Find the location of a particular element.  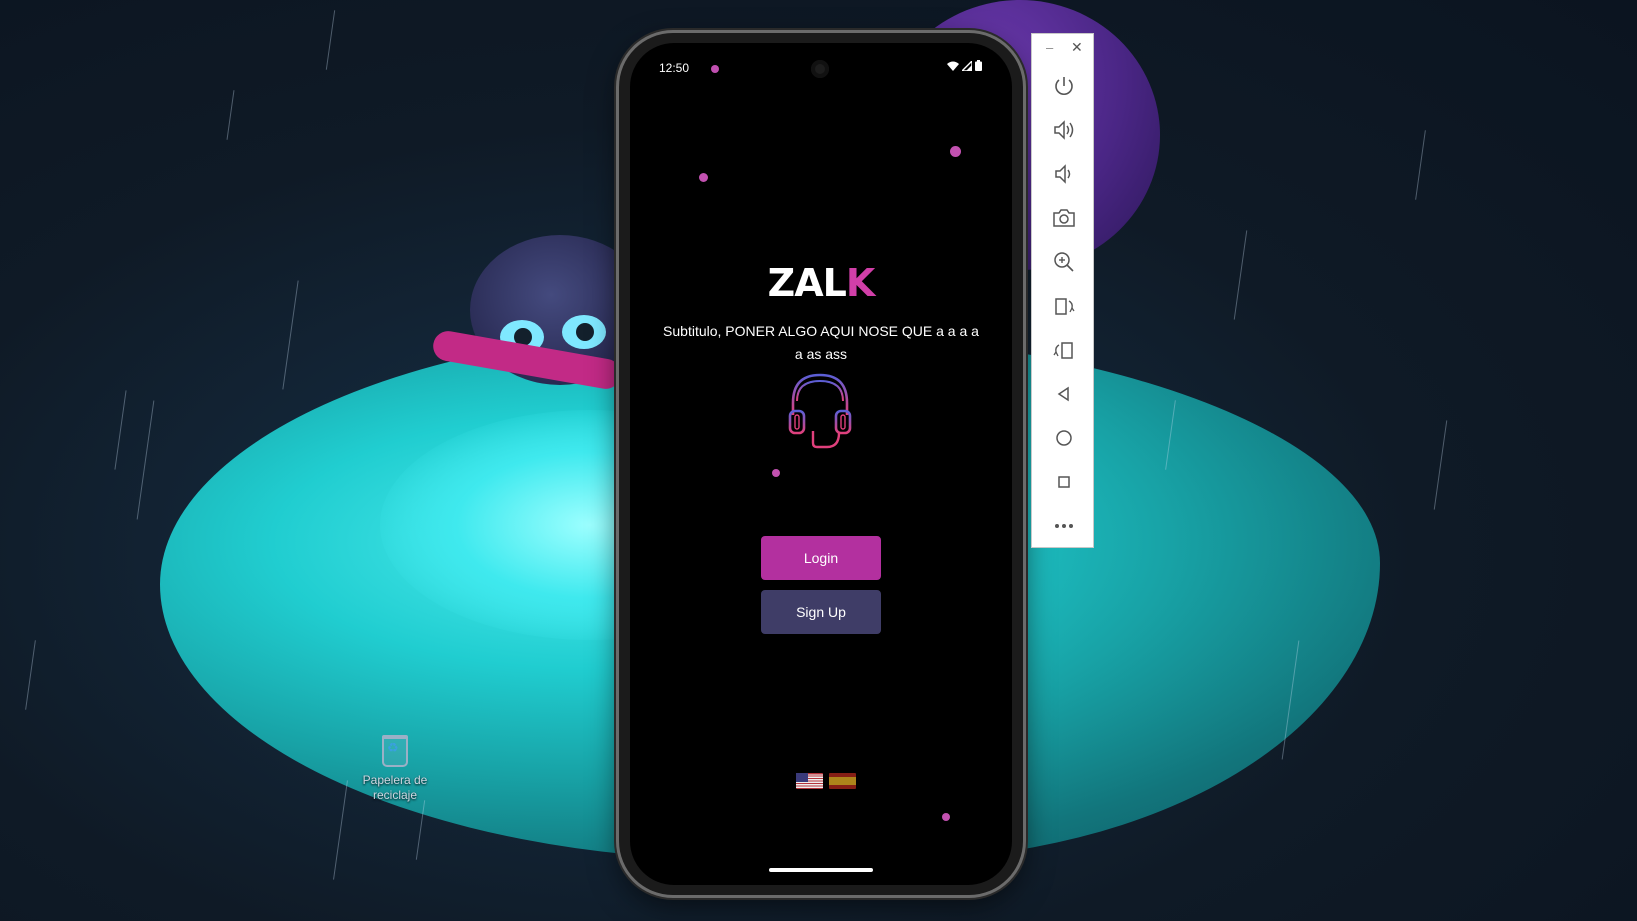

back-icon is located at coordinates (1063, 394).